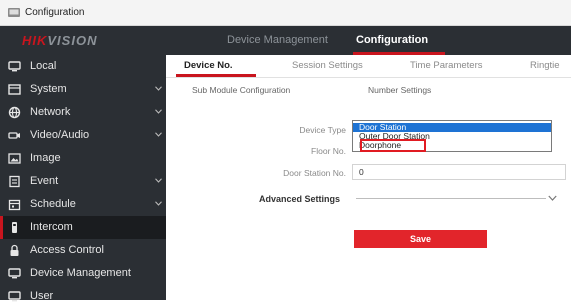  Describe the element at coordinates (392, 40) in the screenshot. I see `nav-configuration: Configuration` at that location.